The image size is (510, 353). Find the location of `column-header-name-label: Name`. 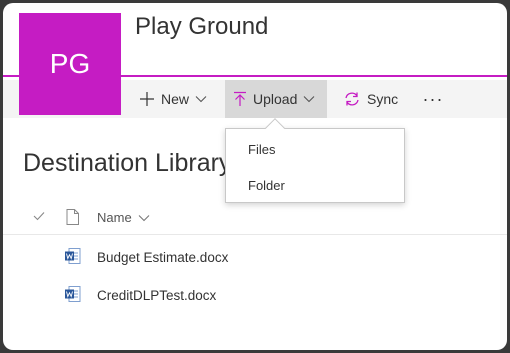

column-header-name-label: Name is located at coordinates (114, 217).